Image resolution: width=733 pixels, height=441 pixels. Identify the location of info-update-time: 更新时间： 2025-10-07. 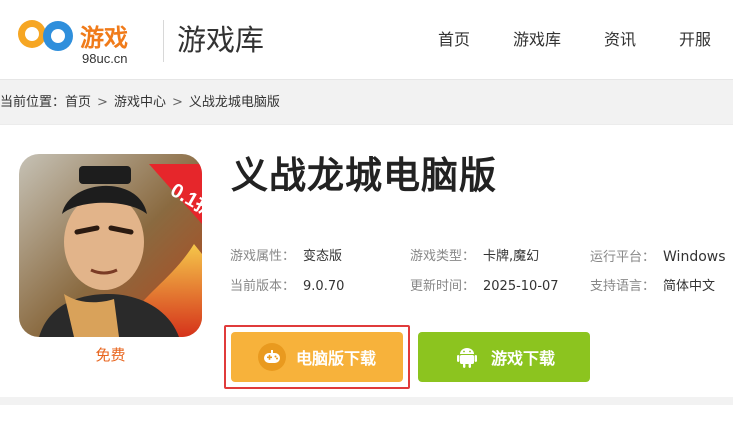
(484, 287).